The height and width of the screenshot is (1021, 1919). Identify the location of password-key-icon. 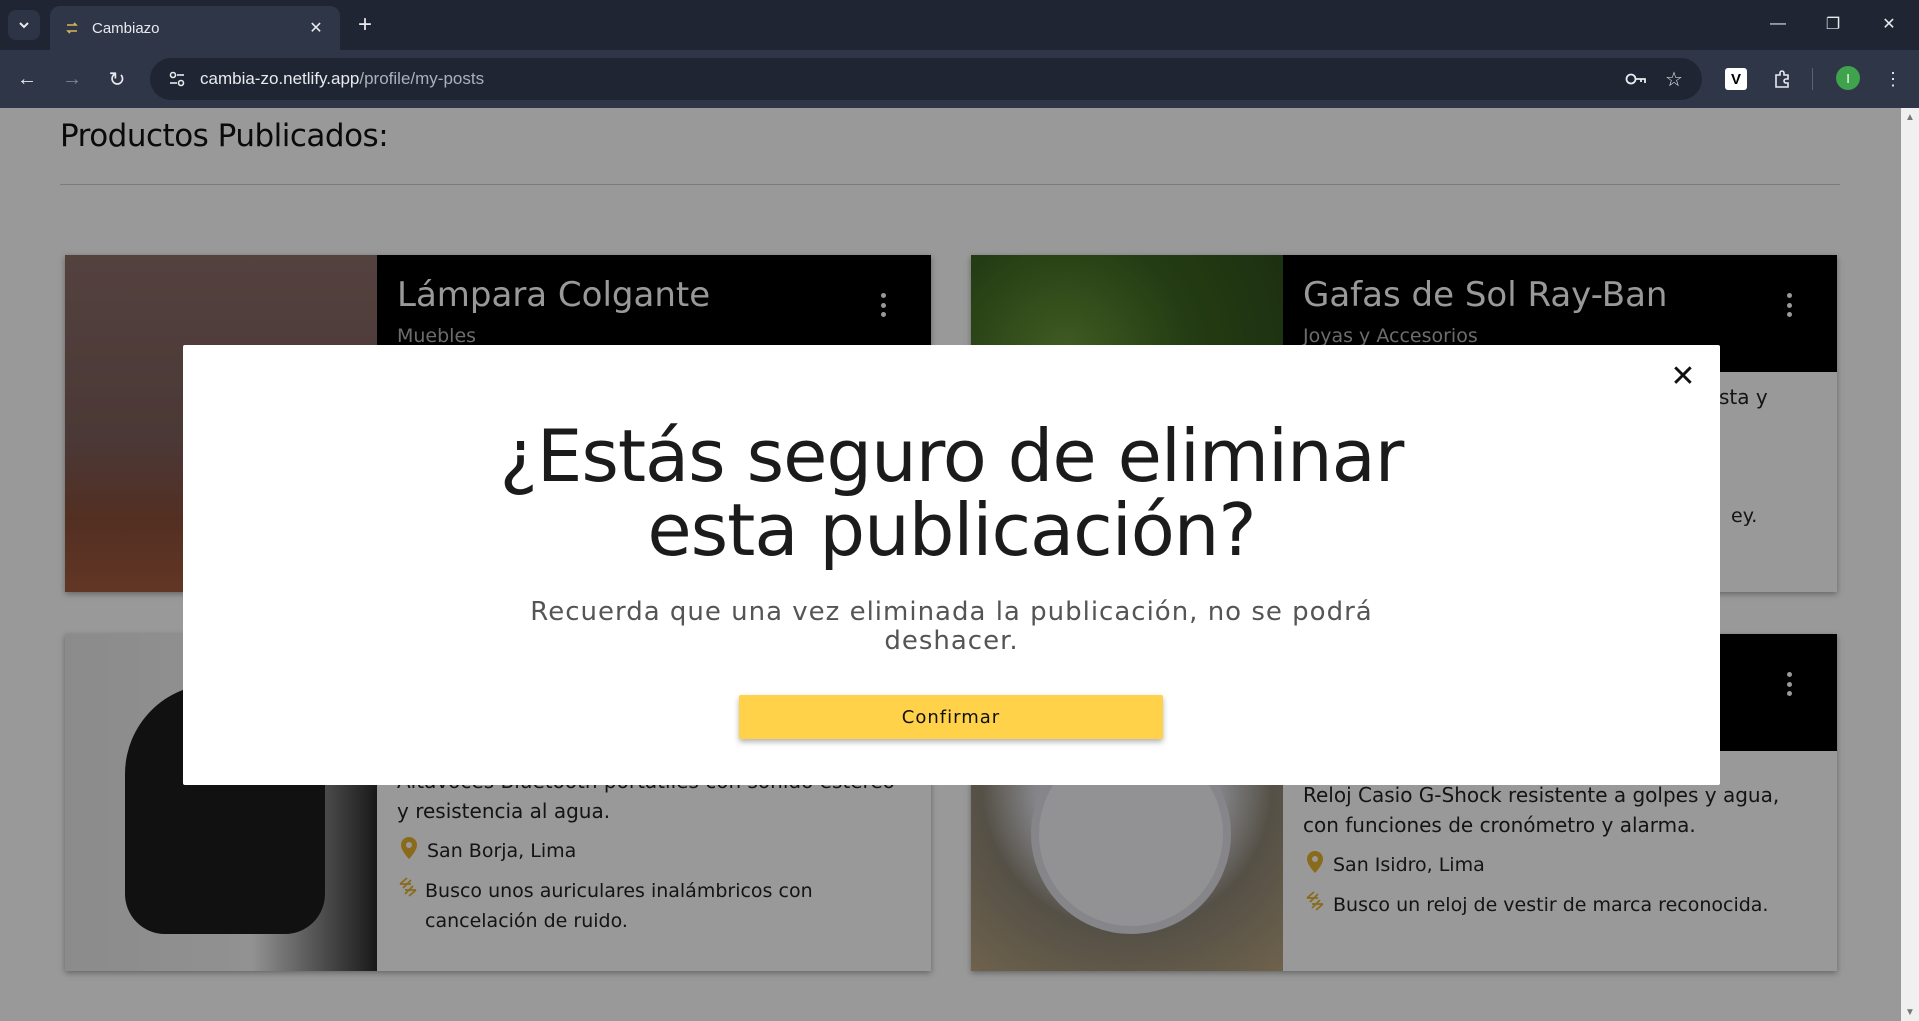
(1636, 79).